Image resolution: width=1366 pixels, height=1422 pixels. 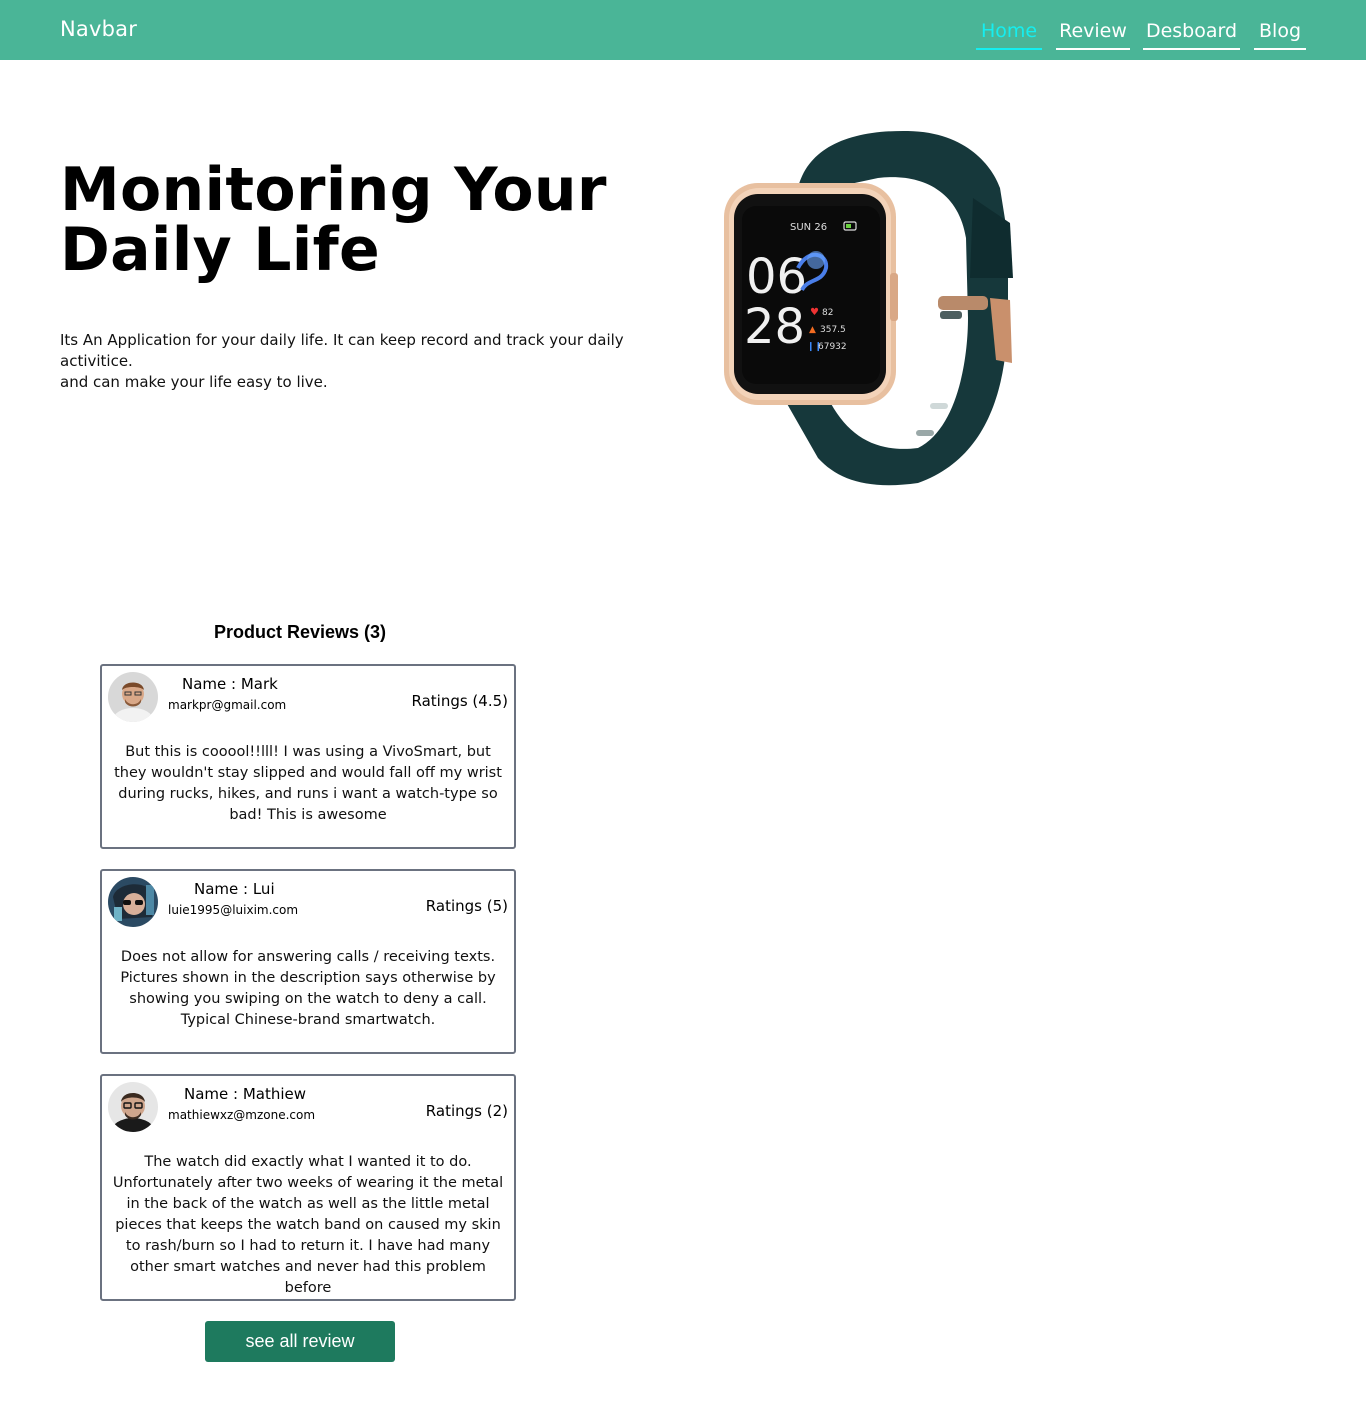 What do you see at coordinates (459, 701) in the screenshot?
I see `review-rating: Ratings (4.5)` at bounding box center [459, 701].